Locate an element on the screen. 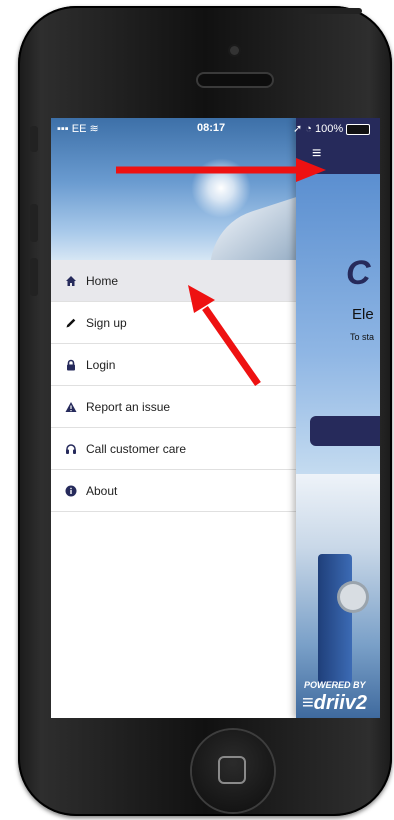  hero-title: Ele is located at coordinates (363, 314).